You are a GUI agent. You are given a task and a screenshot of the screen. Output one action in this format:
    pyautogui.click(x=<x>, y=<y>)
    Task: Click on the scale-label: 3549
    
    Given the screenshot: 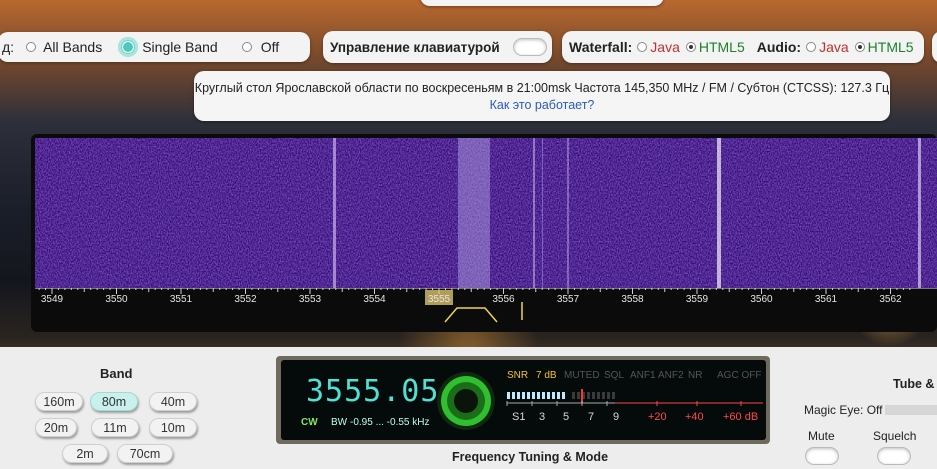 What is the action you would take?
    pyautogui.click(x=52, y=299)
    